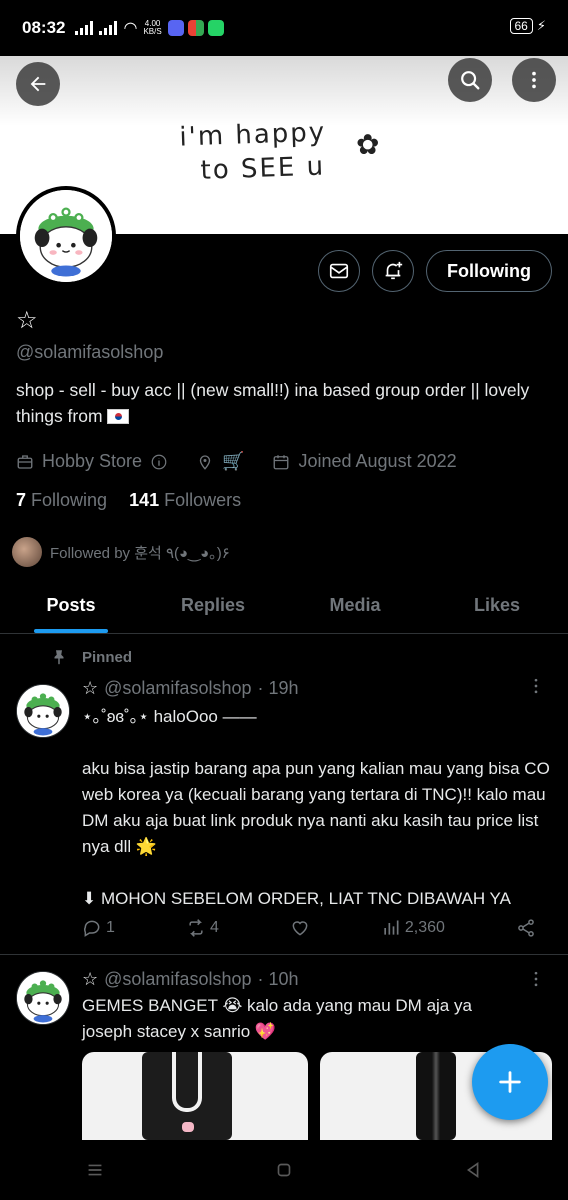 Image resolution: width=568 pixels, height=1200 pixels. What do you see at coordinates (355, 605) in the screenshot?
I see `tab-media: Media` at bounding box center [355, 605].